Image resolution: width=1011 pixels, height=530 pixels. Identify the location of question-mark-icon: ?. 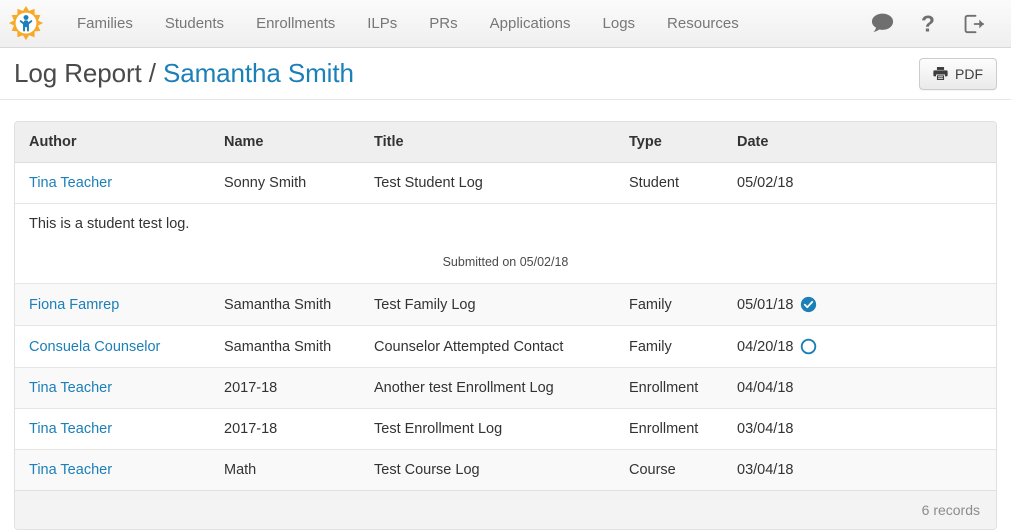
(928, 24).